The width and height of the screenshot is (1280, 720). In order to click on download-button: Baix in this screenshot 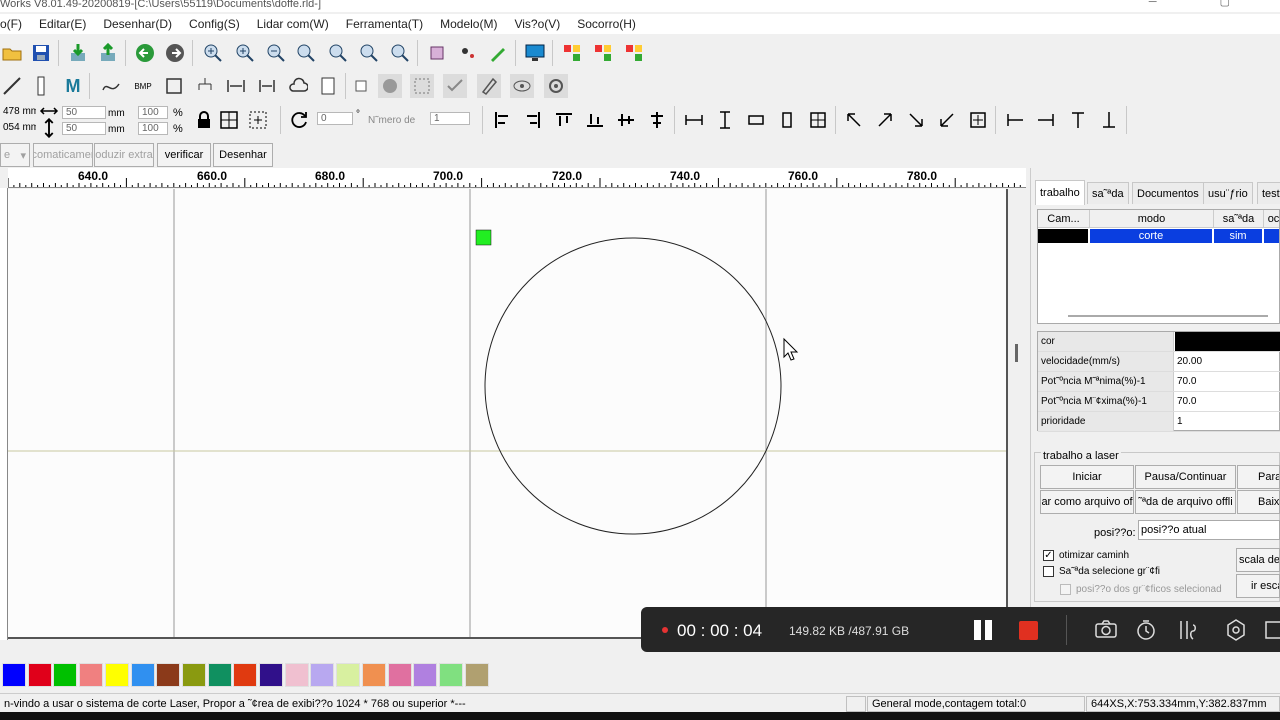, I will do `click(1258, 502)`.